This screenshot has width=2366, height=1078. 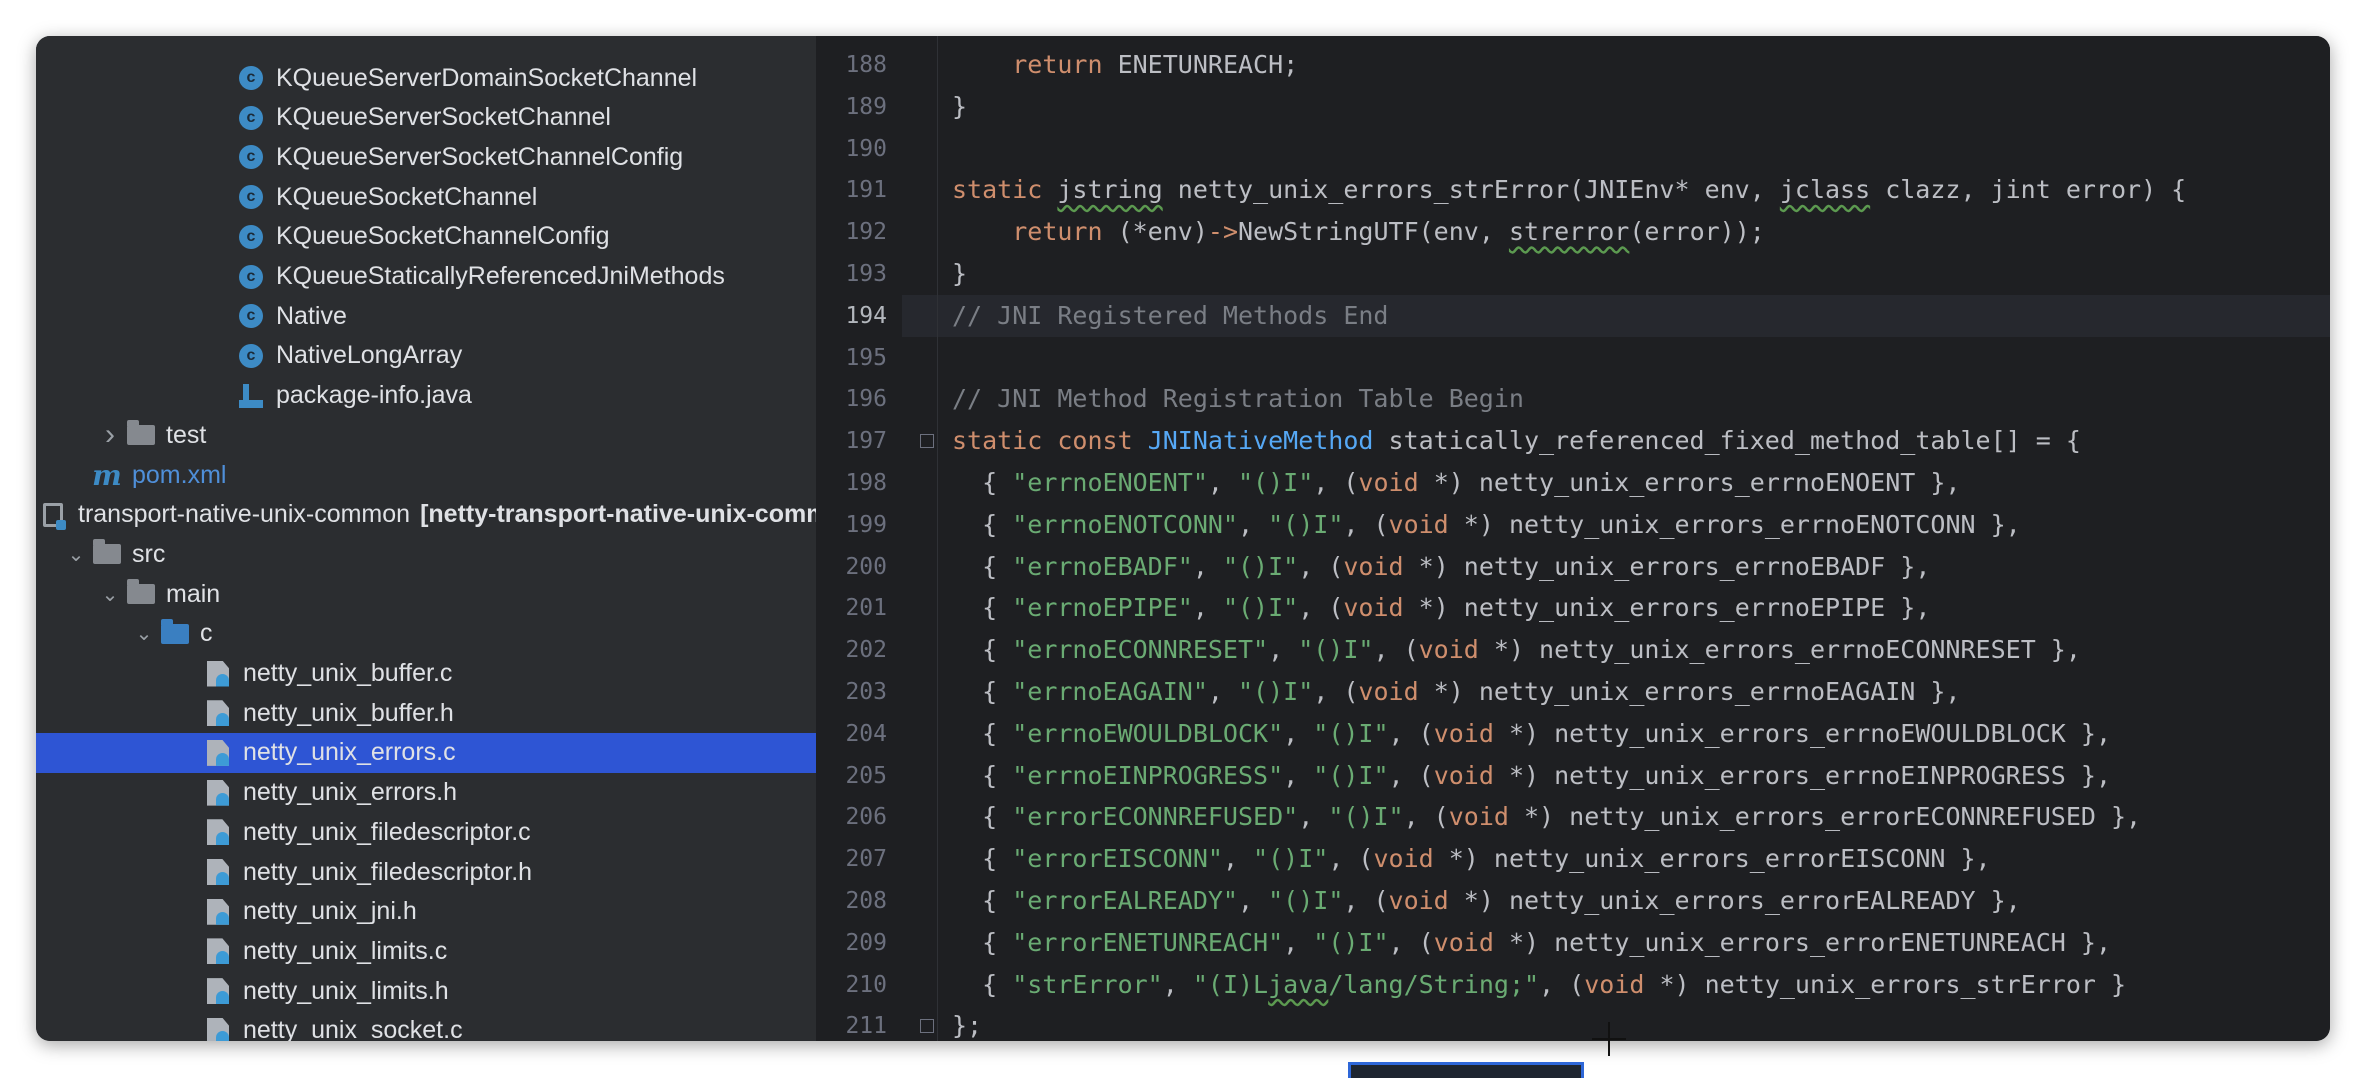 What do you see at coordinates (426, 674) in the screenshot?
I see `tree-item: netty_unix_buffer.c` at bounding box center [426, 674].